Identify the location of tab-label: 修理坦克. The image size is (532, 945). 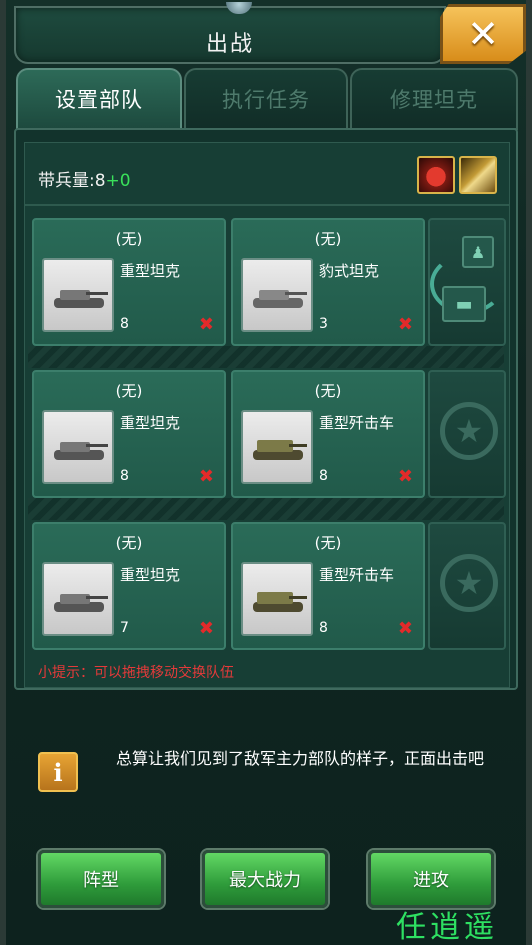
(434, 100).